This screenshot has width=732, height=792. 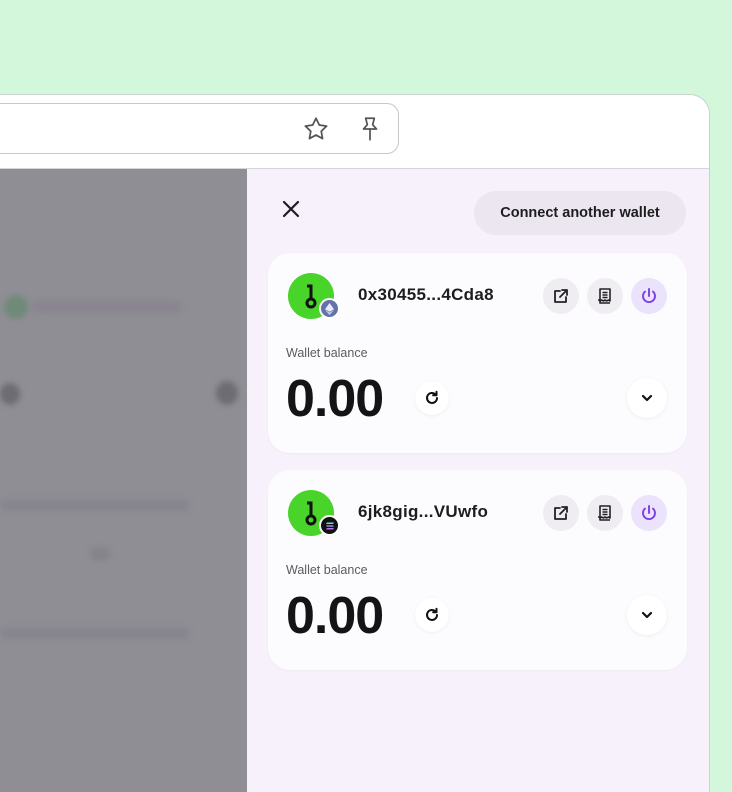 I want to click on address-bar, so click(x=199, y=128).